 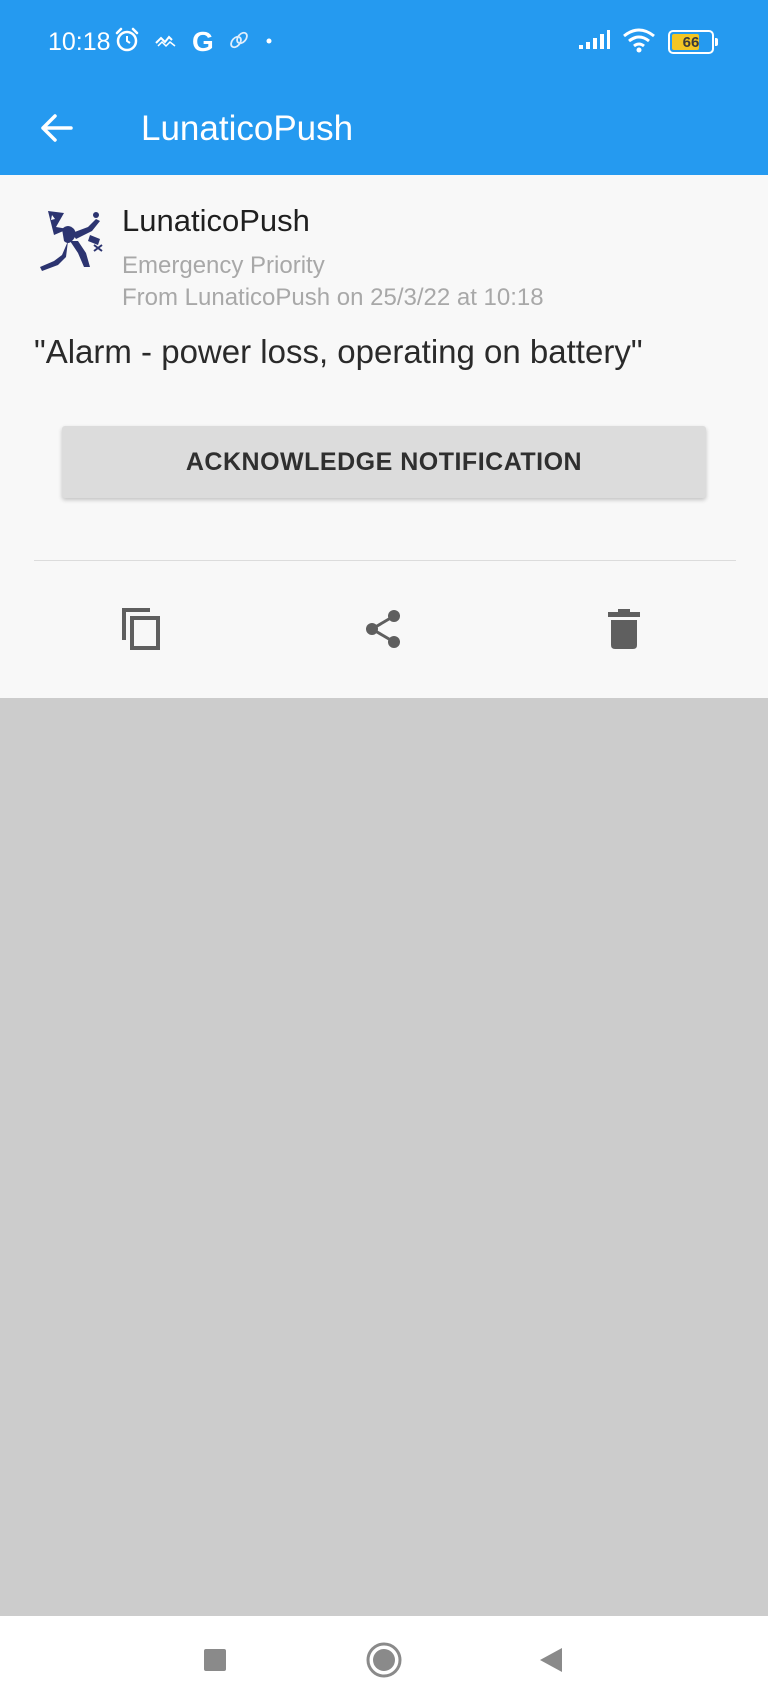 I want to click on notification-priority: Emergency Priority, so click(x=223, y=265).